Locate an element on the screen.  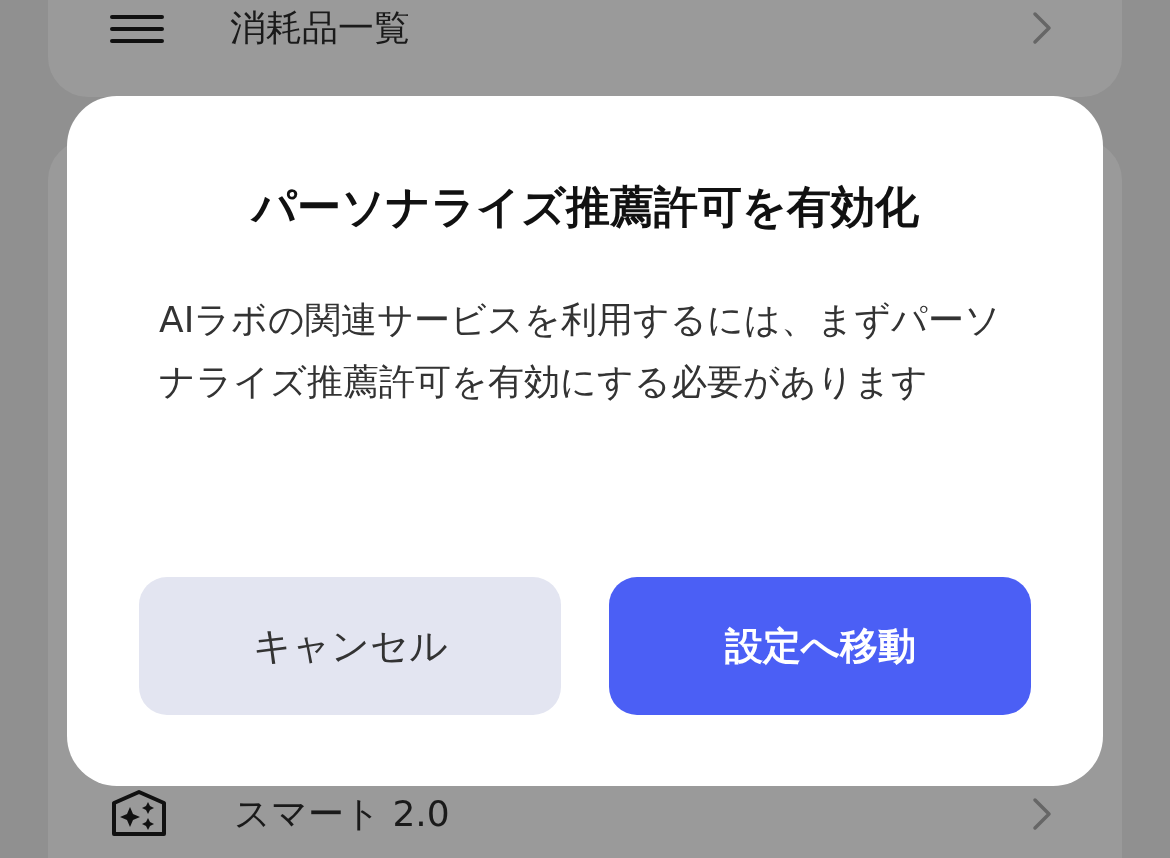
settings-button: 設定へ移動 is located at coordinates (820, 646).